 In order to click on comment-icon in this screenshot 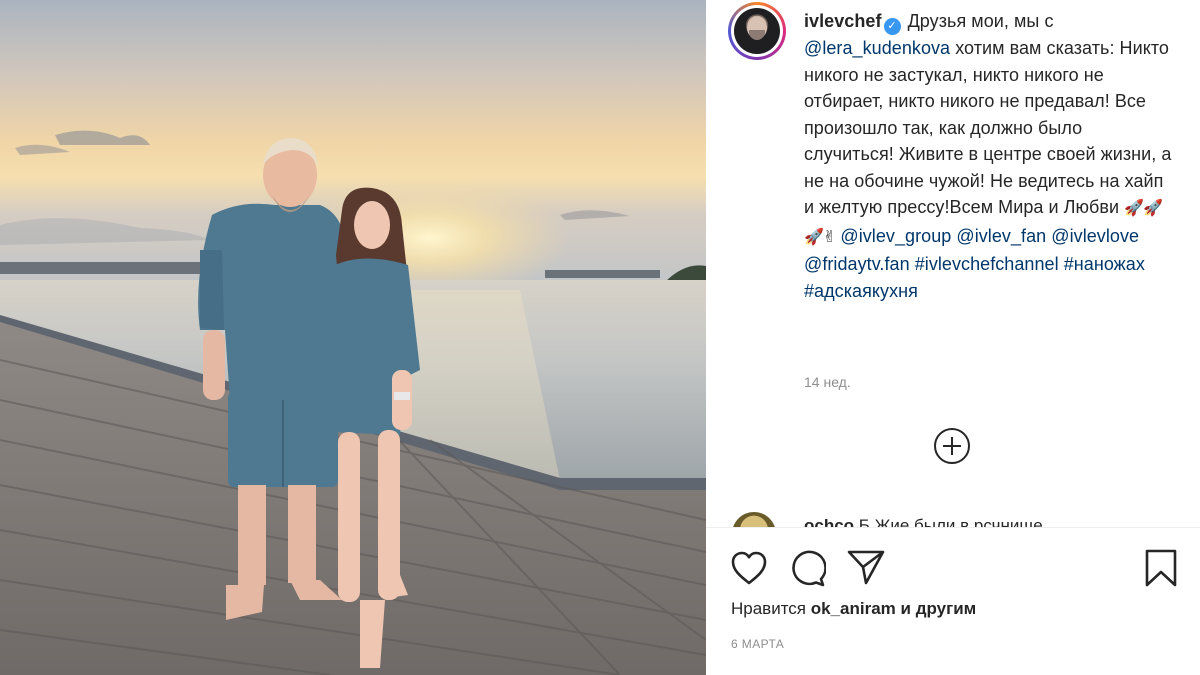, I will do `click(807, 568)`.